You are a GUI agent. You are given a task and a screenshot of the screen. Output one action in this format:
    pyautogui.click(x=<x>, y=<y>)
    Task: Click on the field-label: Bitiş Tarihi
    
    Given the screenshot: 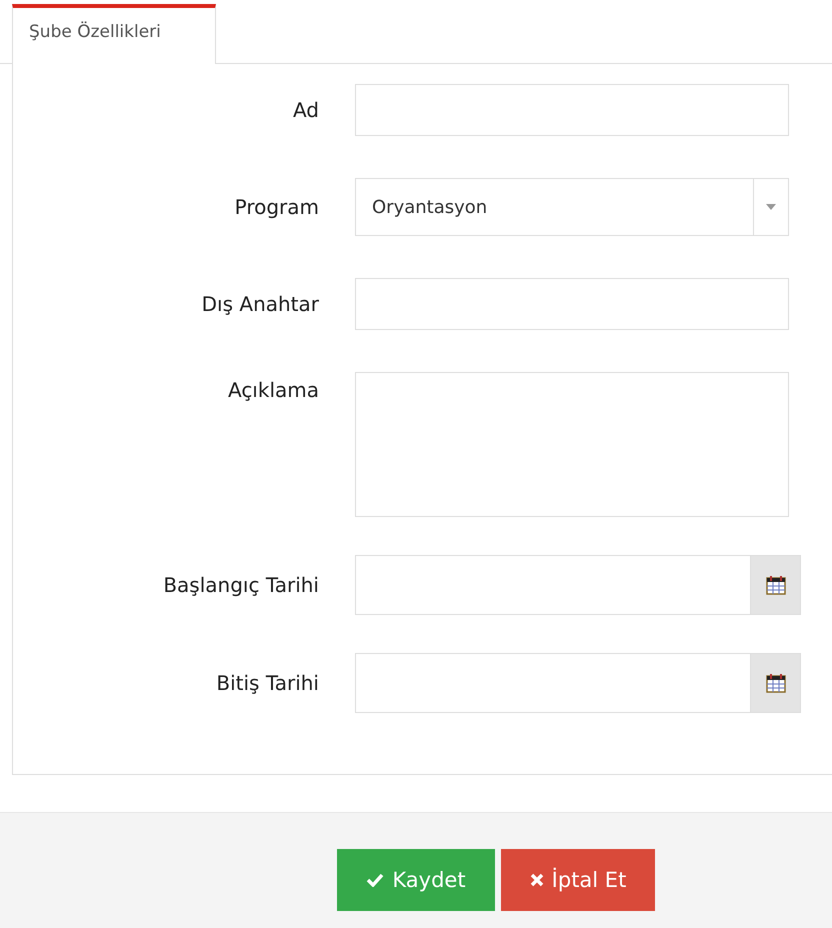 What is the action you would take?
    pyautogui.click(x=267, y=683)
    